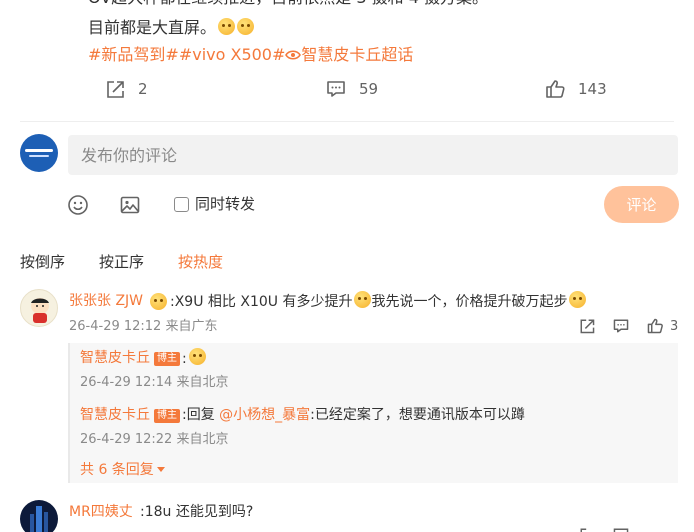 The image size is (694, 532). Describe the element at coordinates (181, 204) in the screenshot. I see `repost-checkbox` at that location.